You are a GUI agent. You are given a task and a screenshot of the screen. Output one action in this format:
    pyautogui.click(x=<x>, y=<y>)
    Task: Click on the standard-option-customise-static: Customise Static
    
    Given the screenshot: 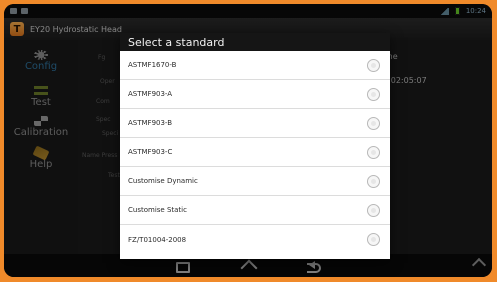 What is the action you would take?
    pyautogui.click(x=255, y=210)
    